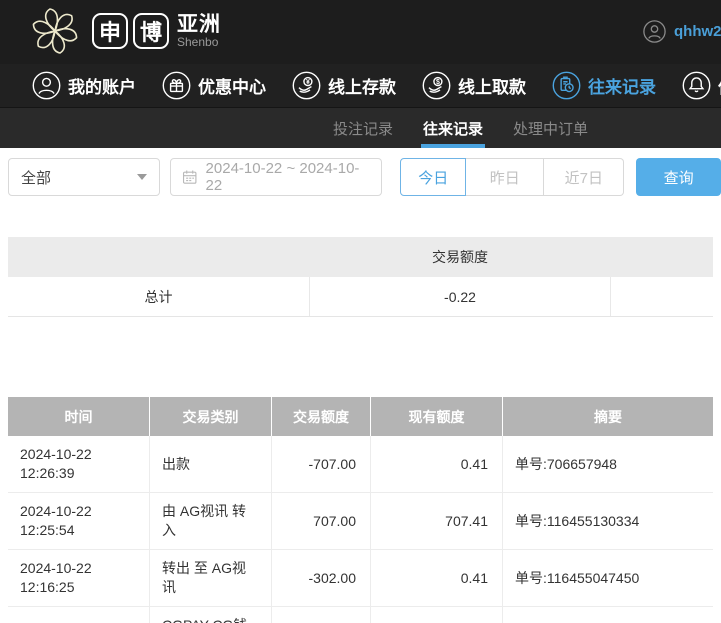  What do you see at coordinates (211, 578) in the screenshot?
I see `cell-type: 转出 至 AG视讯` at bounding box center [211, 578].